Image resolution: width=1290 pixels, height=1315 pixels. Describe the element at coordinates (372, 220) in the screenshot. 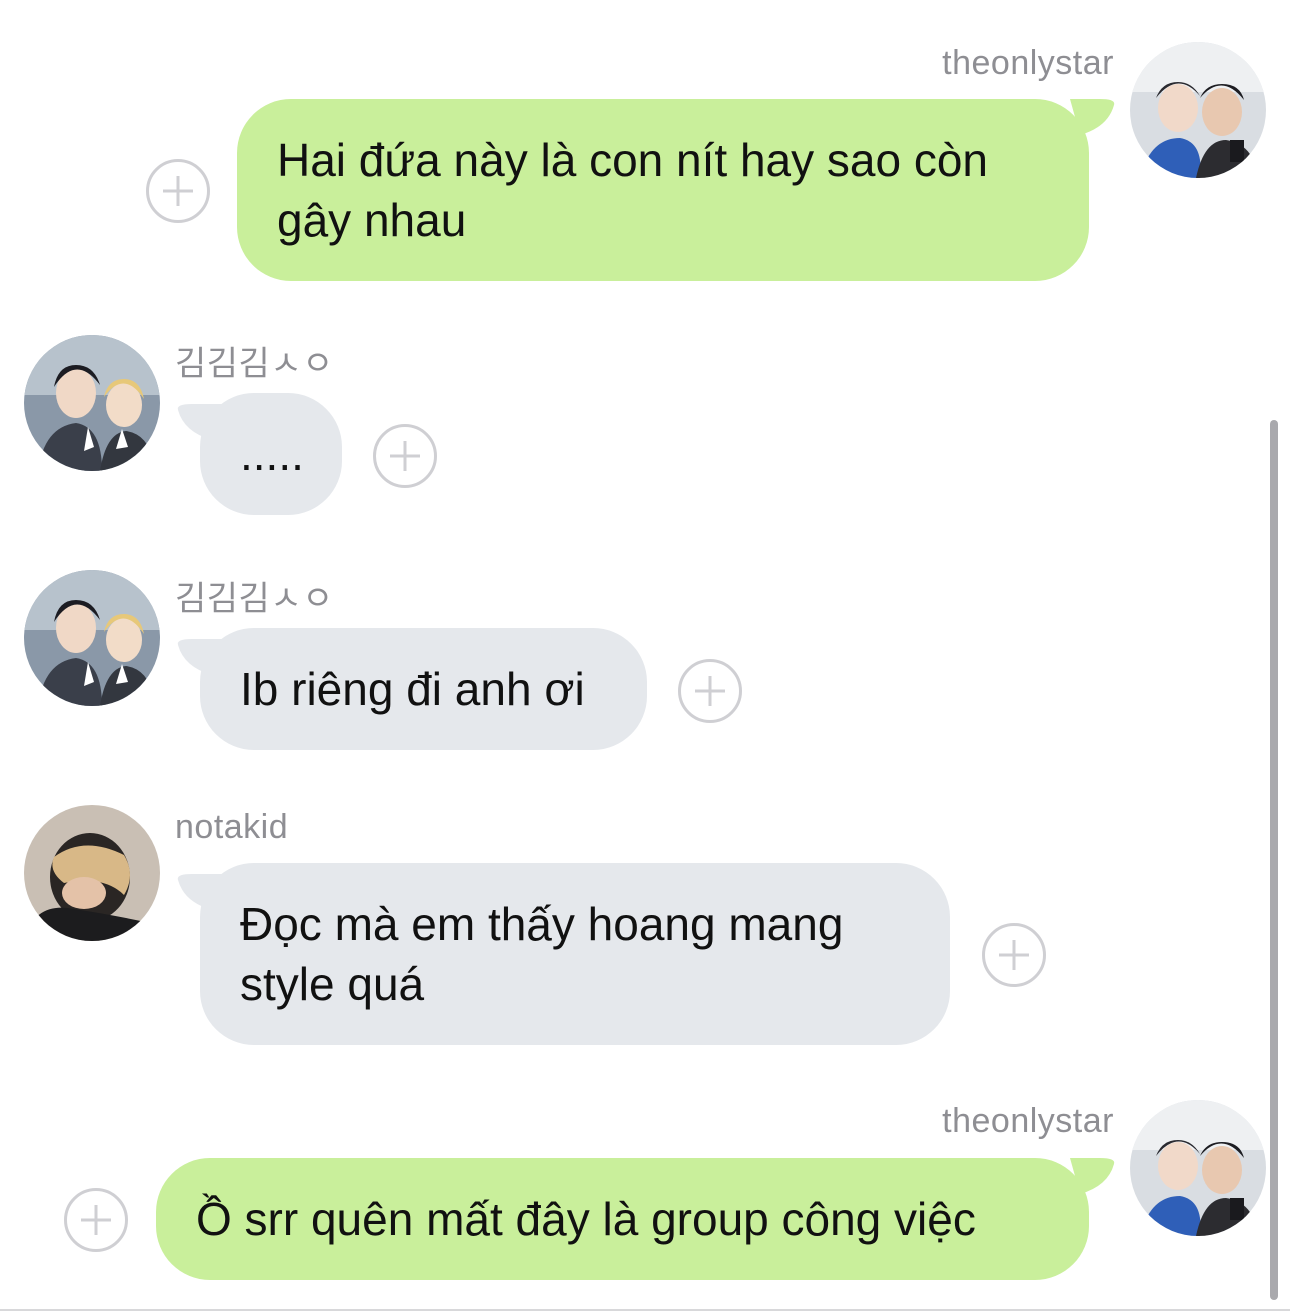

I see `message-text-line: gây nhau` at that location.